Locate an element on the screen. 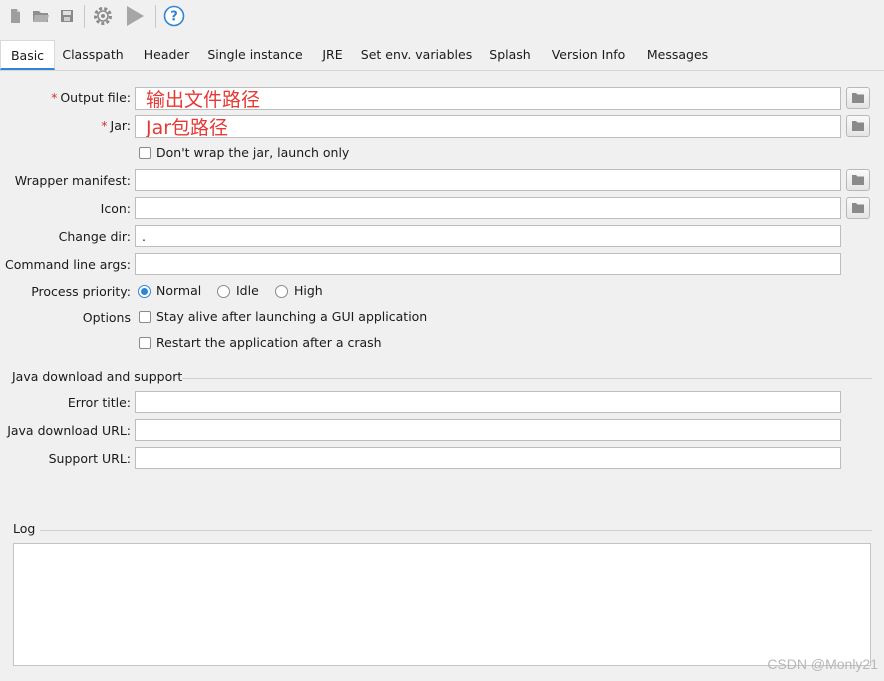 This screenshot has width=884, height=681. tab-header: Header is located at coordinates (166, 55).